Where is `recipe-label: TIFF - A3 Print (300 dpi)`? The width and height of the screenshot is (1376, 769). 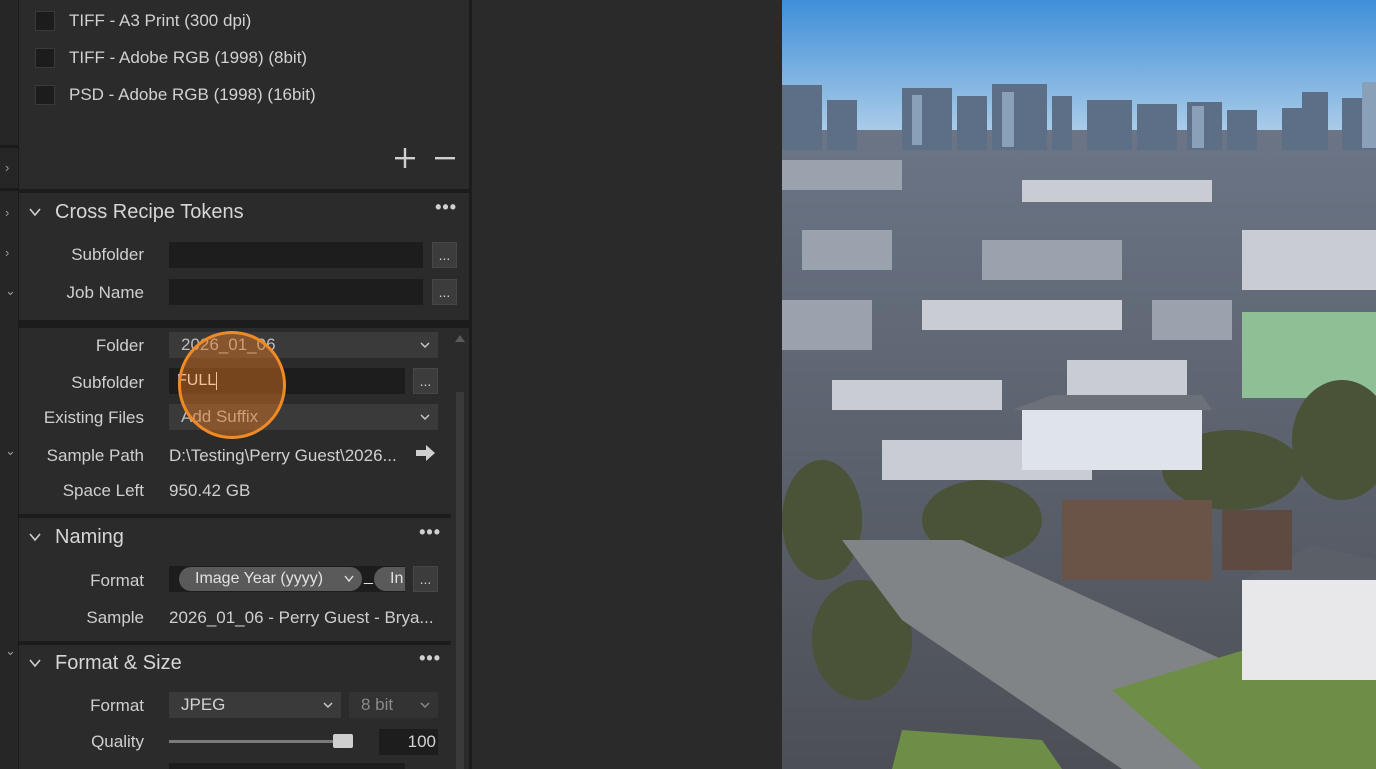 recipe-label: TIFF - A3 Print (300 dpi) is located at coordinates (160, 20).